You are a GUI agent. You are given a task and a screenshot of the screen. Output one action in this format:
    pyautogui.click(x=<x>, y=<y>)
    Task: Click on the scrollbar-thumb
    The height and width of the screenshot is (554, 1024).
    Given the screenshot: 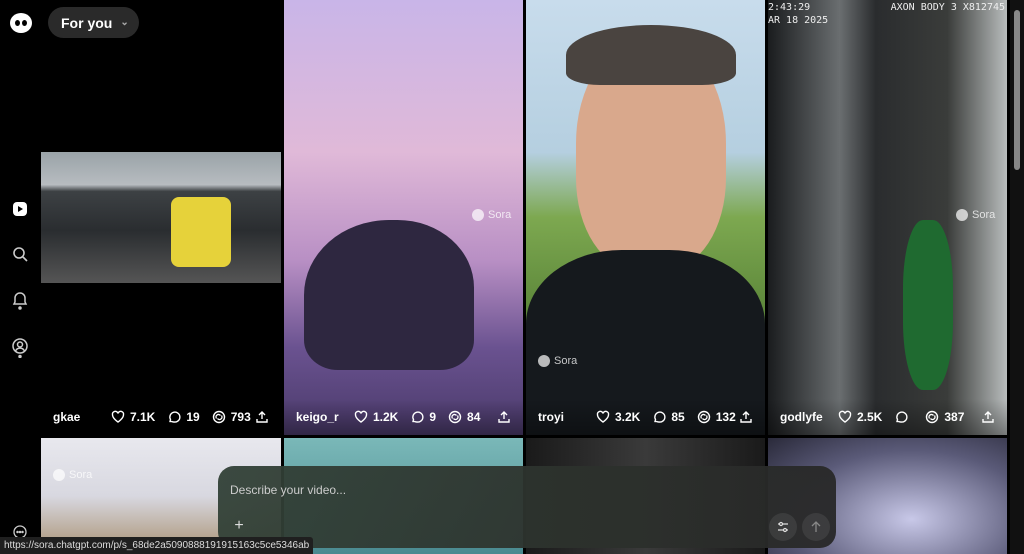 What is the action you would take?
    pyautogui.click(x=1017, y=90)
    